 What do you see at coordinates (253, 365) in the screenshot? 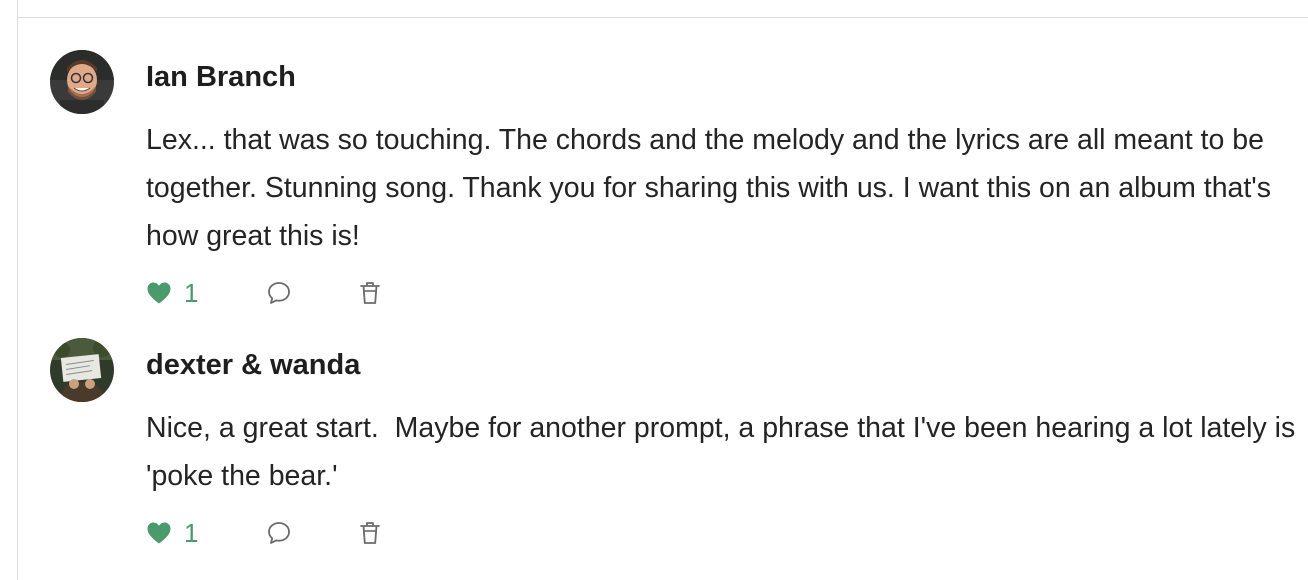
I see `comment-author: dexter & wanda` at bounding box center [253, 365].